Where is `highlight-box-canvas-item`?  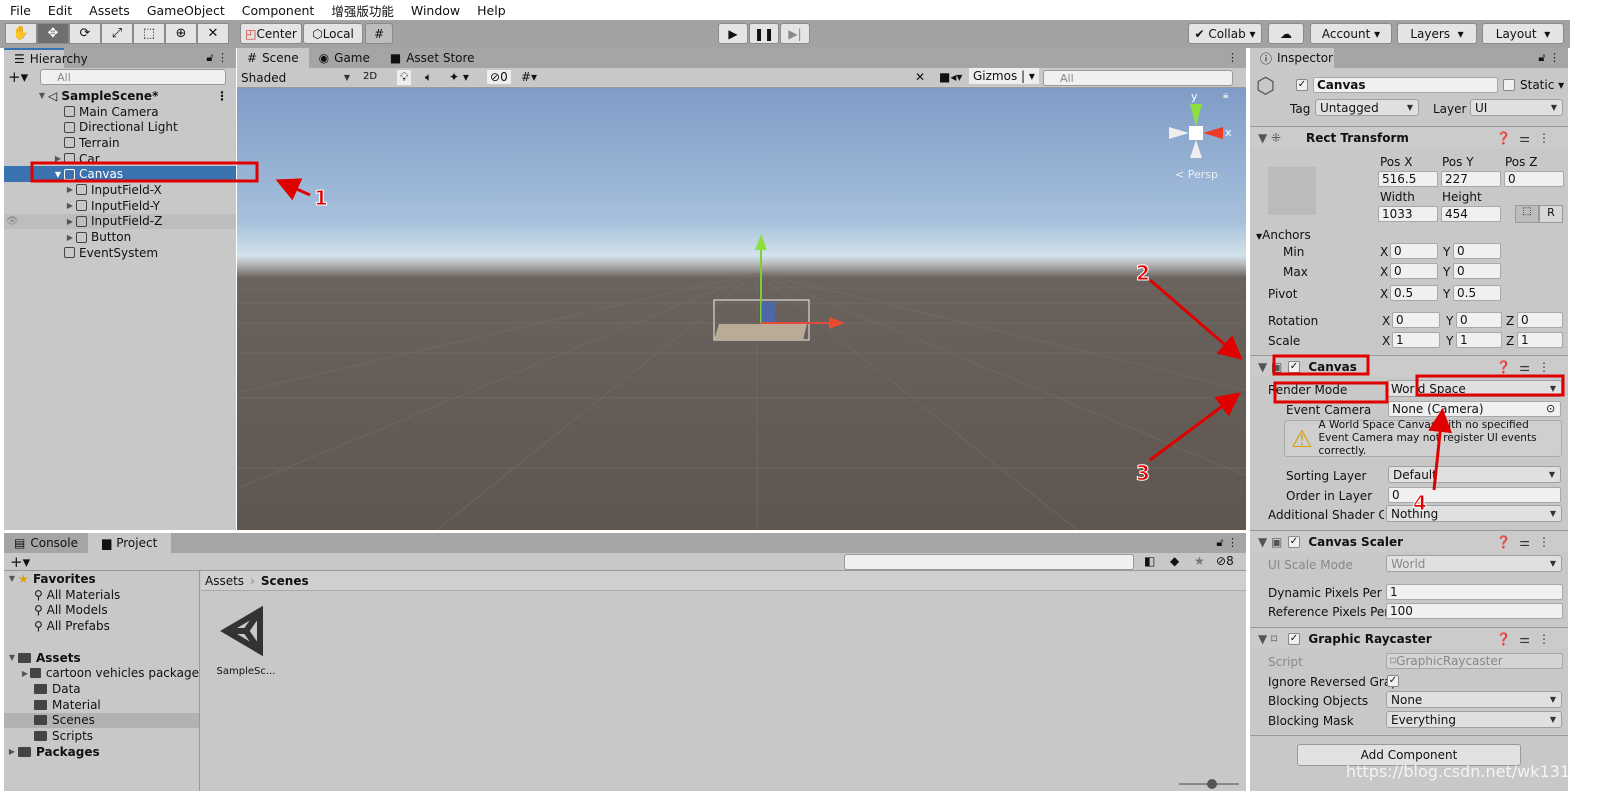 highlight-box-canvas-item is located at coordinates (144, 172).